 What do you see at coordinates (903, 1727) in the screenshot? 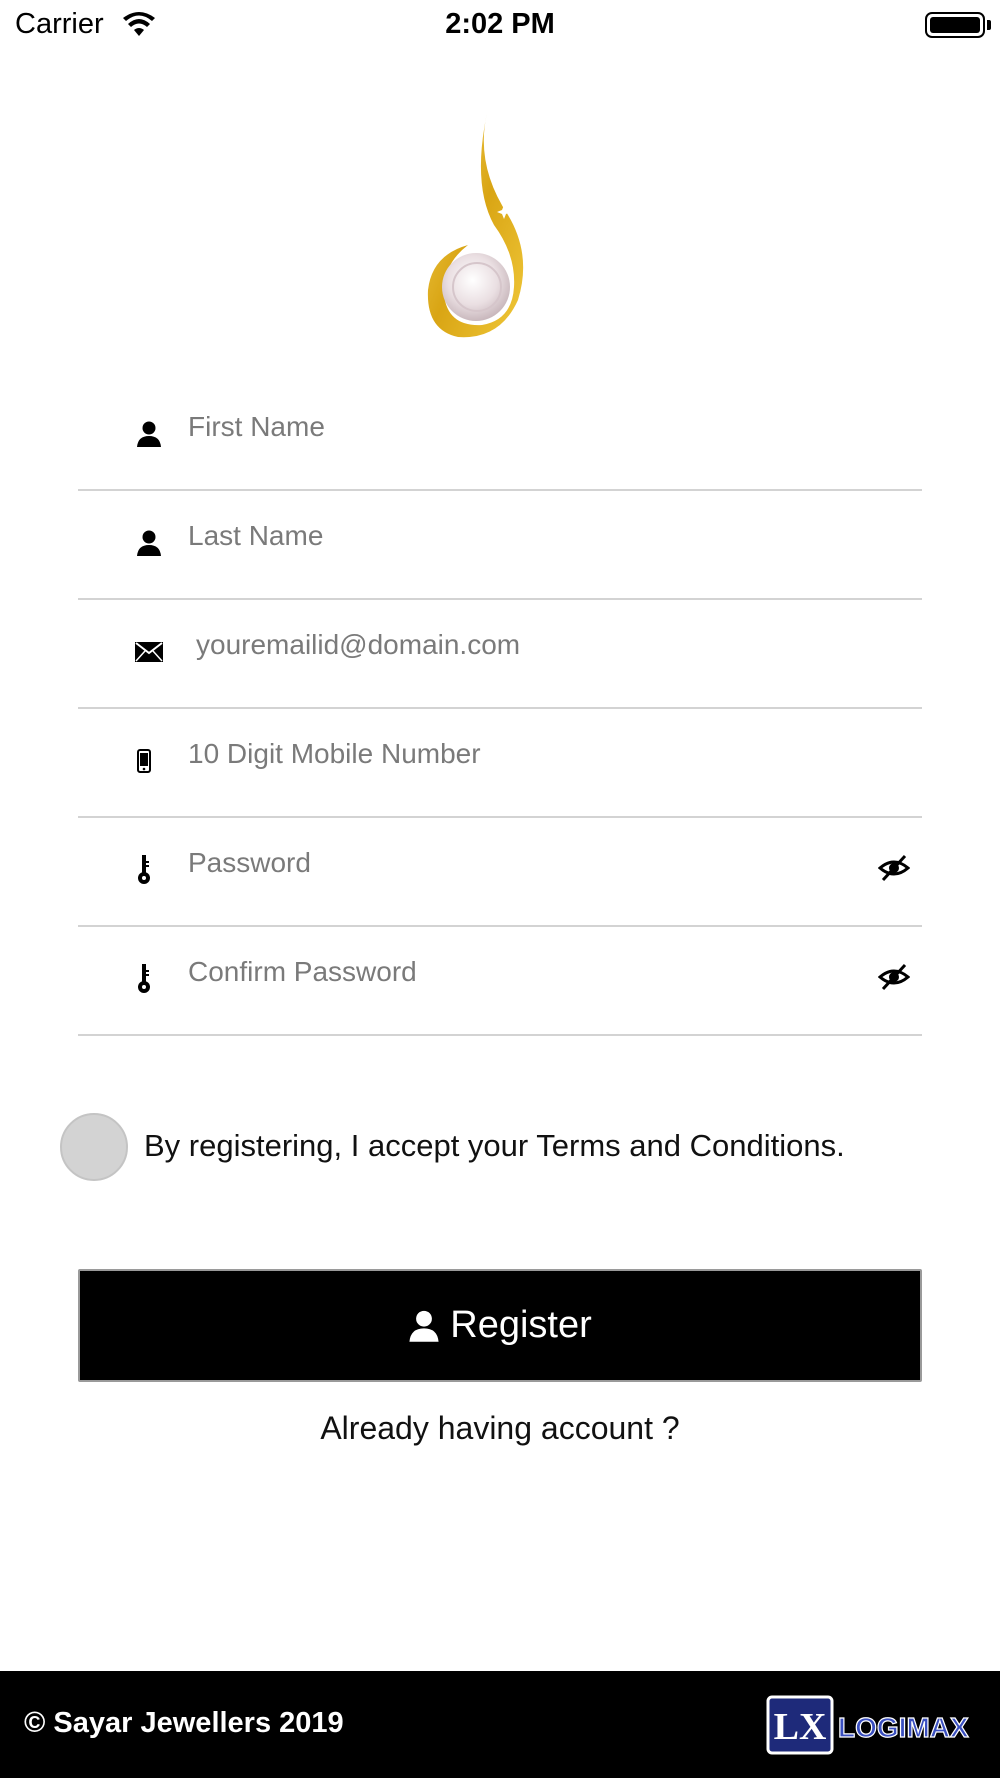
I see `svg-text: LOGIMAX` at bounding box center [903, 1727].